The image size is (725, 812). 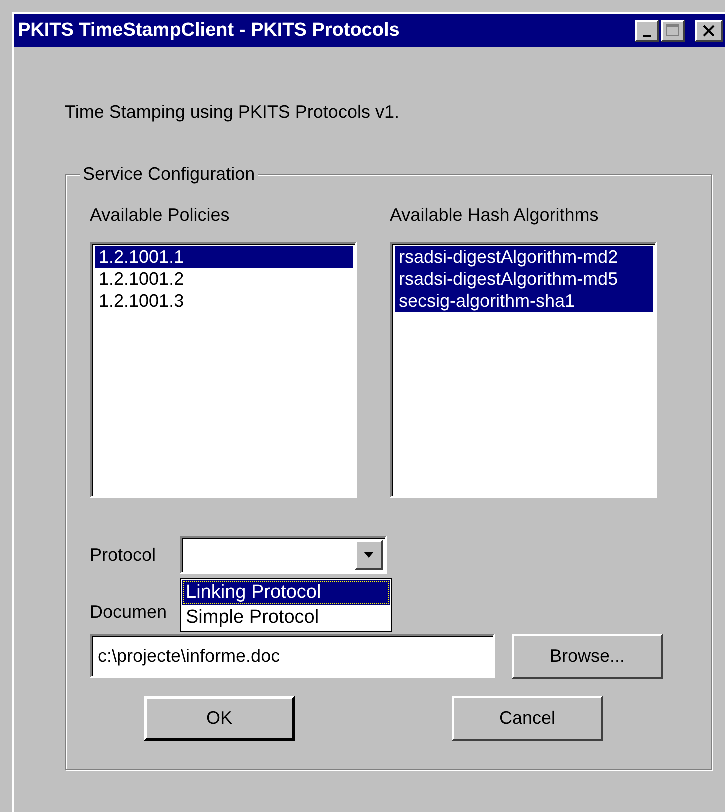 What do you see at coordinates (209, 31) in the screenshot?
I see `window-title: PKITS TimeStampClient - PKITS Protocols` at bounding box center [209, 31].